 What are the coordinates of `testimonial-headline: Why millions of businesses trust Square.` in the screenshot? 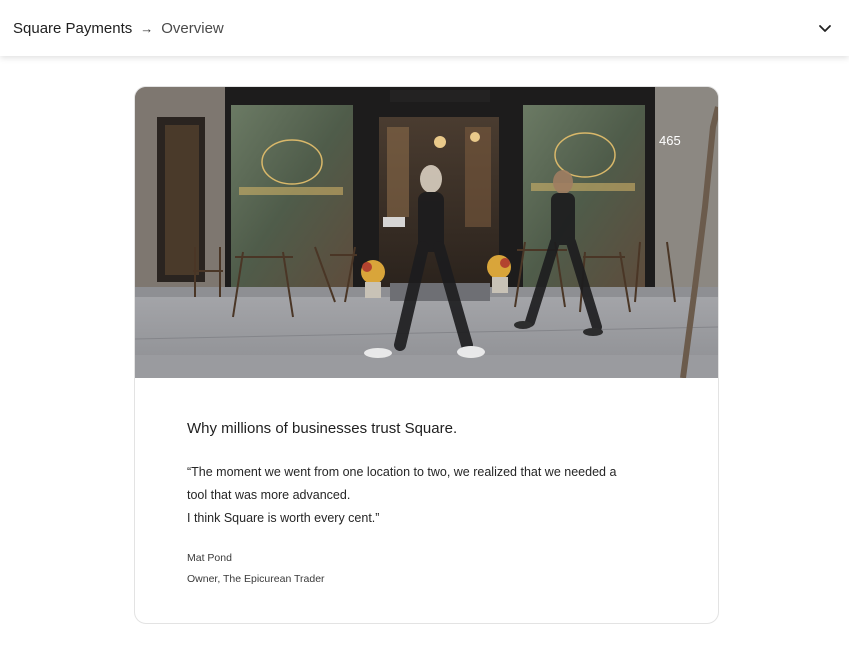 It's located at (322, 428).